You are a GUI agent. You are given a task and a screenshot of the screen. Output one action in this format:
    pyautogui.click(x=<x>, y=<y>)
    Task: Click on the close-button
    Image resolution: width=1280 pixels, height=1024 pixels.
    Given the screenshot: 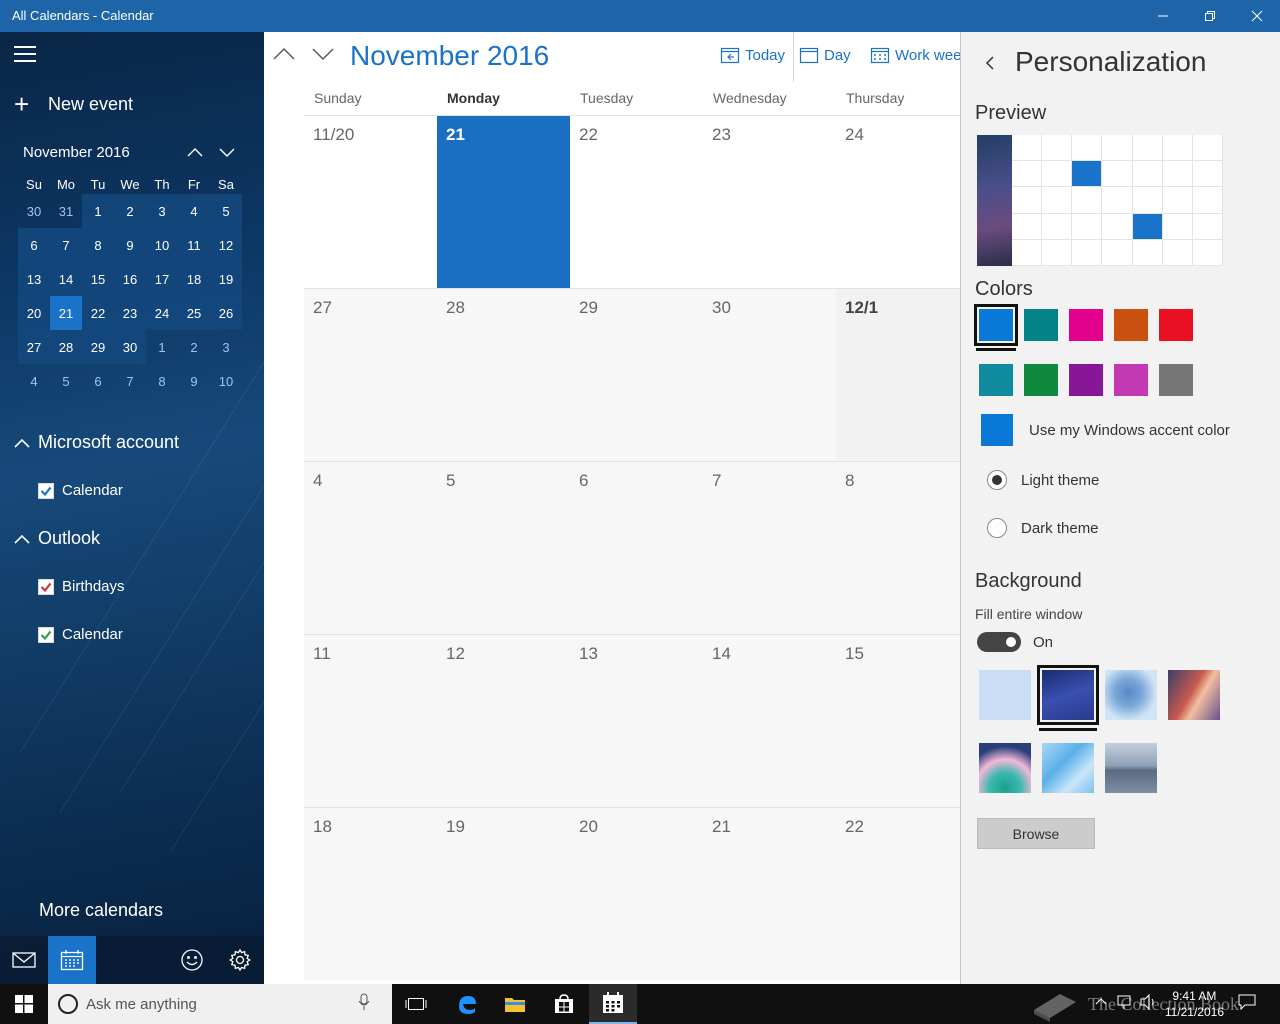 What is the action you would take?
    pyautogui.click(x=1257, y=16)
    